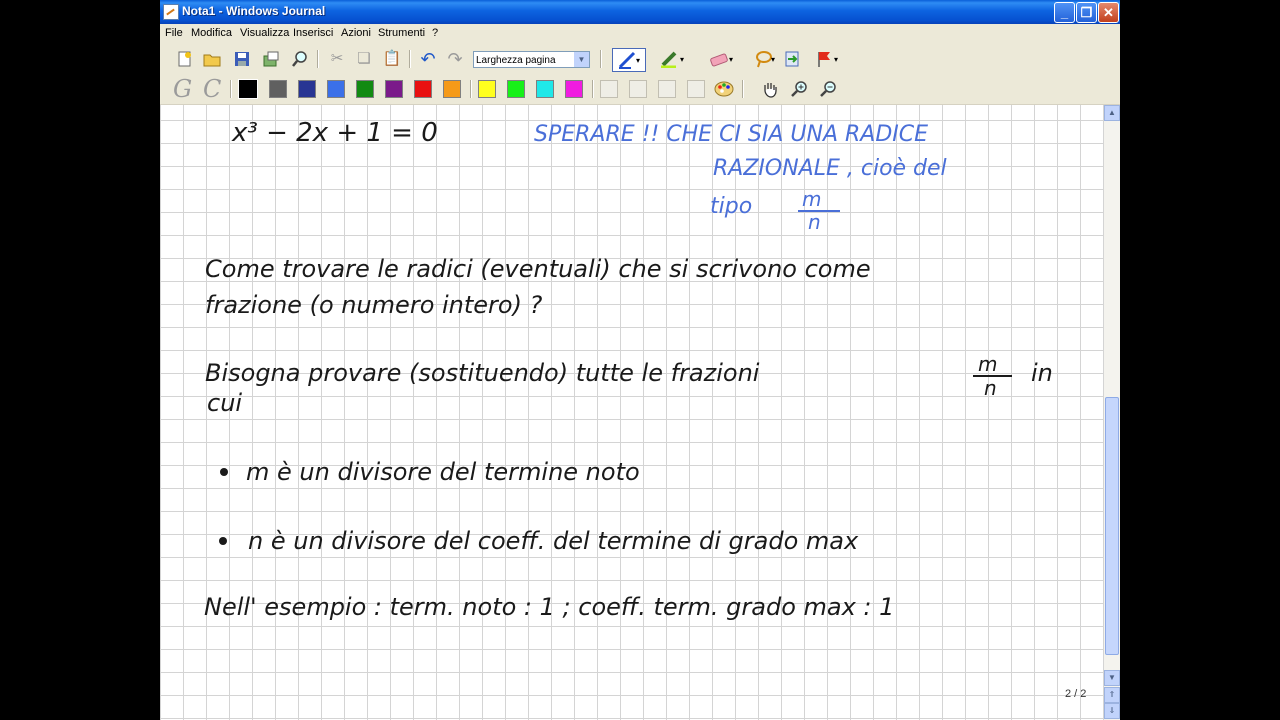  Describe the element at coordinates (300, 59) in the screenshot. I see `find-icon` at that location.